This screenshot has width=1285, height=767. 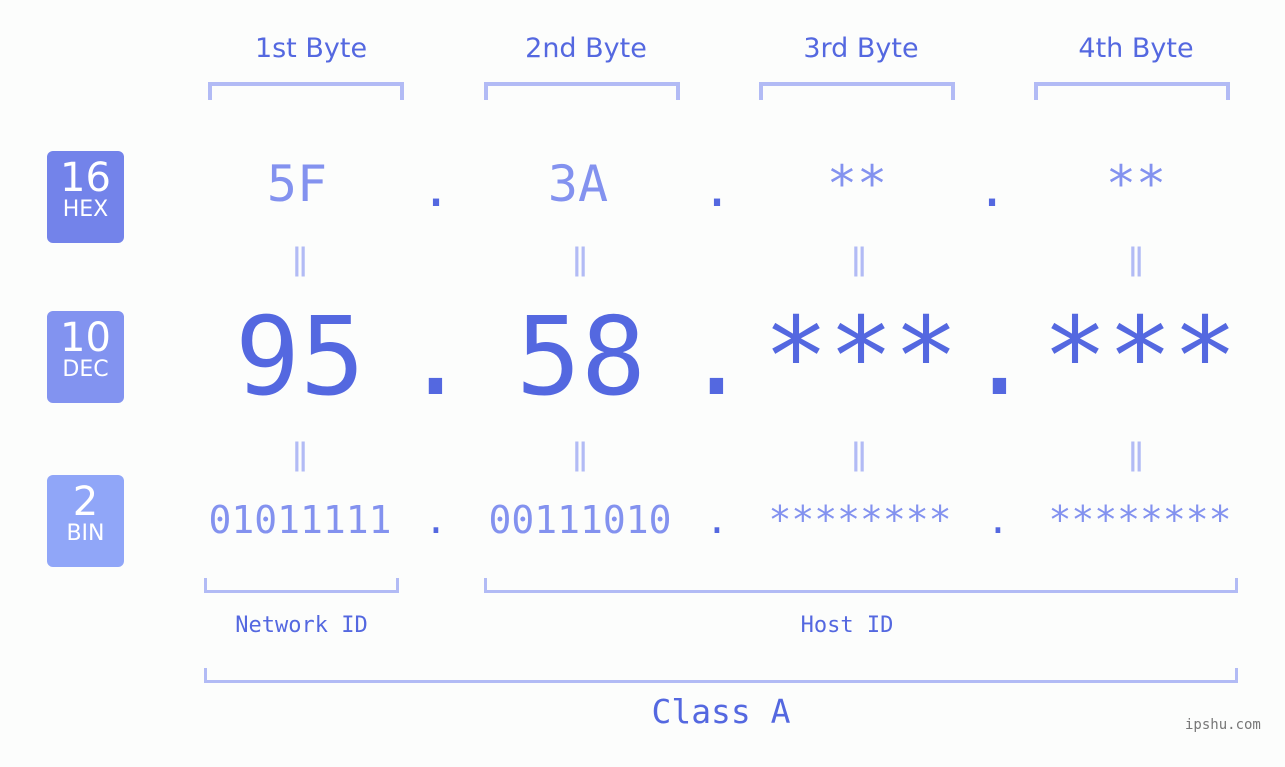 What do you see at coordinates (311, 48) in the screenshot?
I see `column-header-1: 1st Byte` at bounding box center [311, 48].